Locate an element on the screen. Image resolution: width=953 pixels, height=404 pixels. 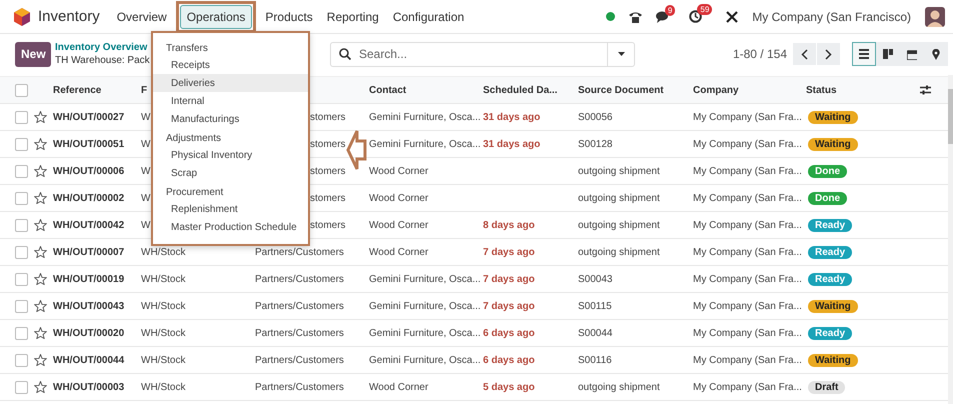
next-button is located at coordinates (828, 54).